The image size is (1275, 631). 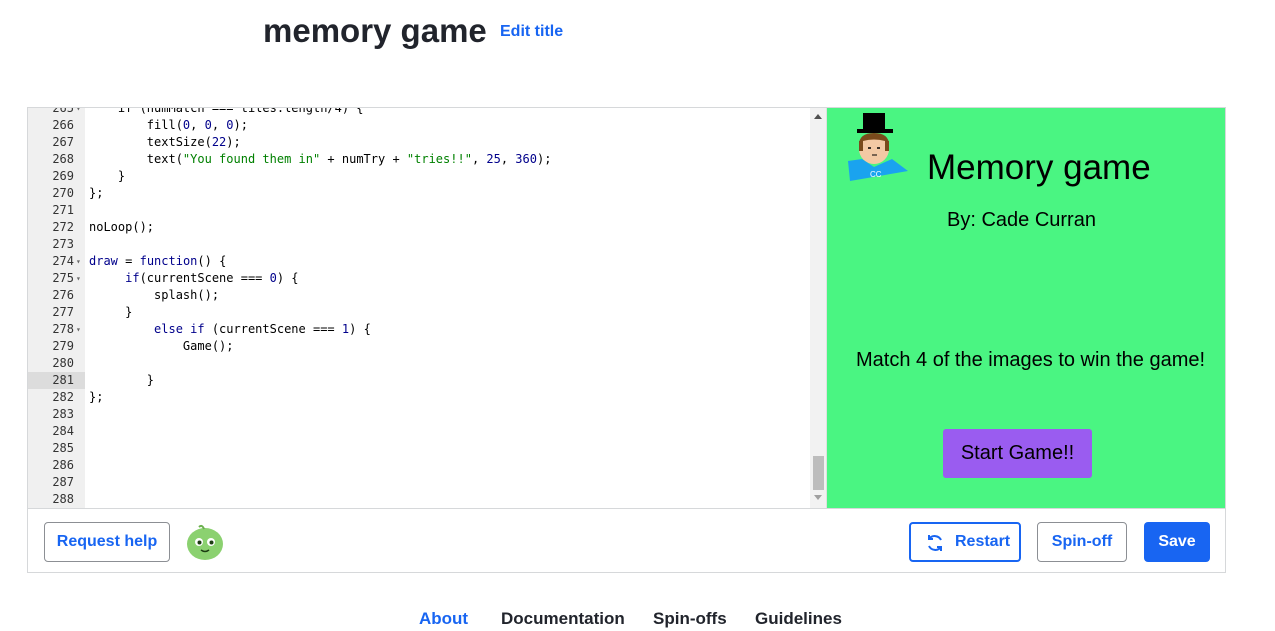 I want to click on code-line: 279 Game();, so click(x=427, y=346).